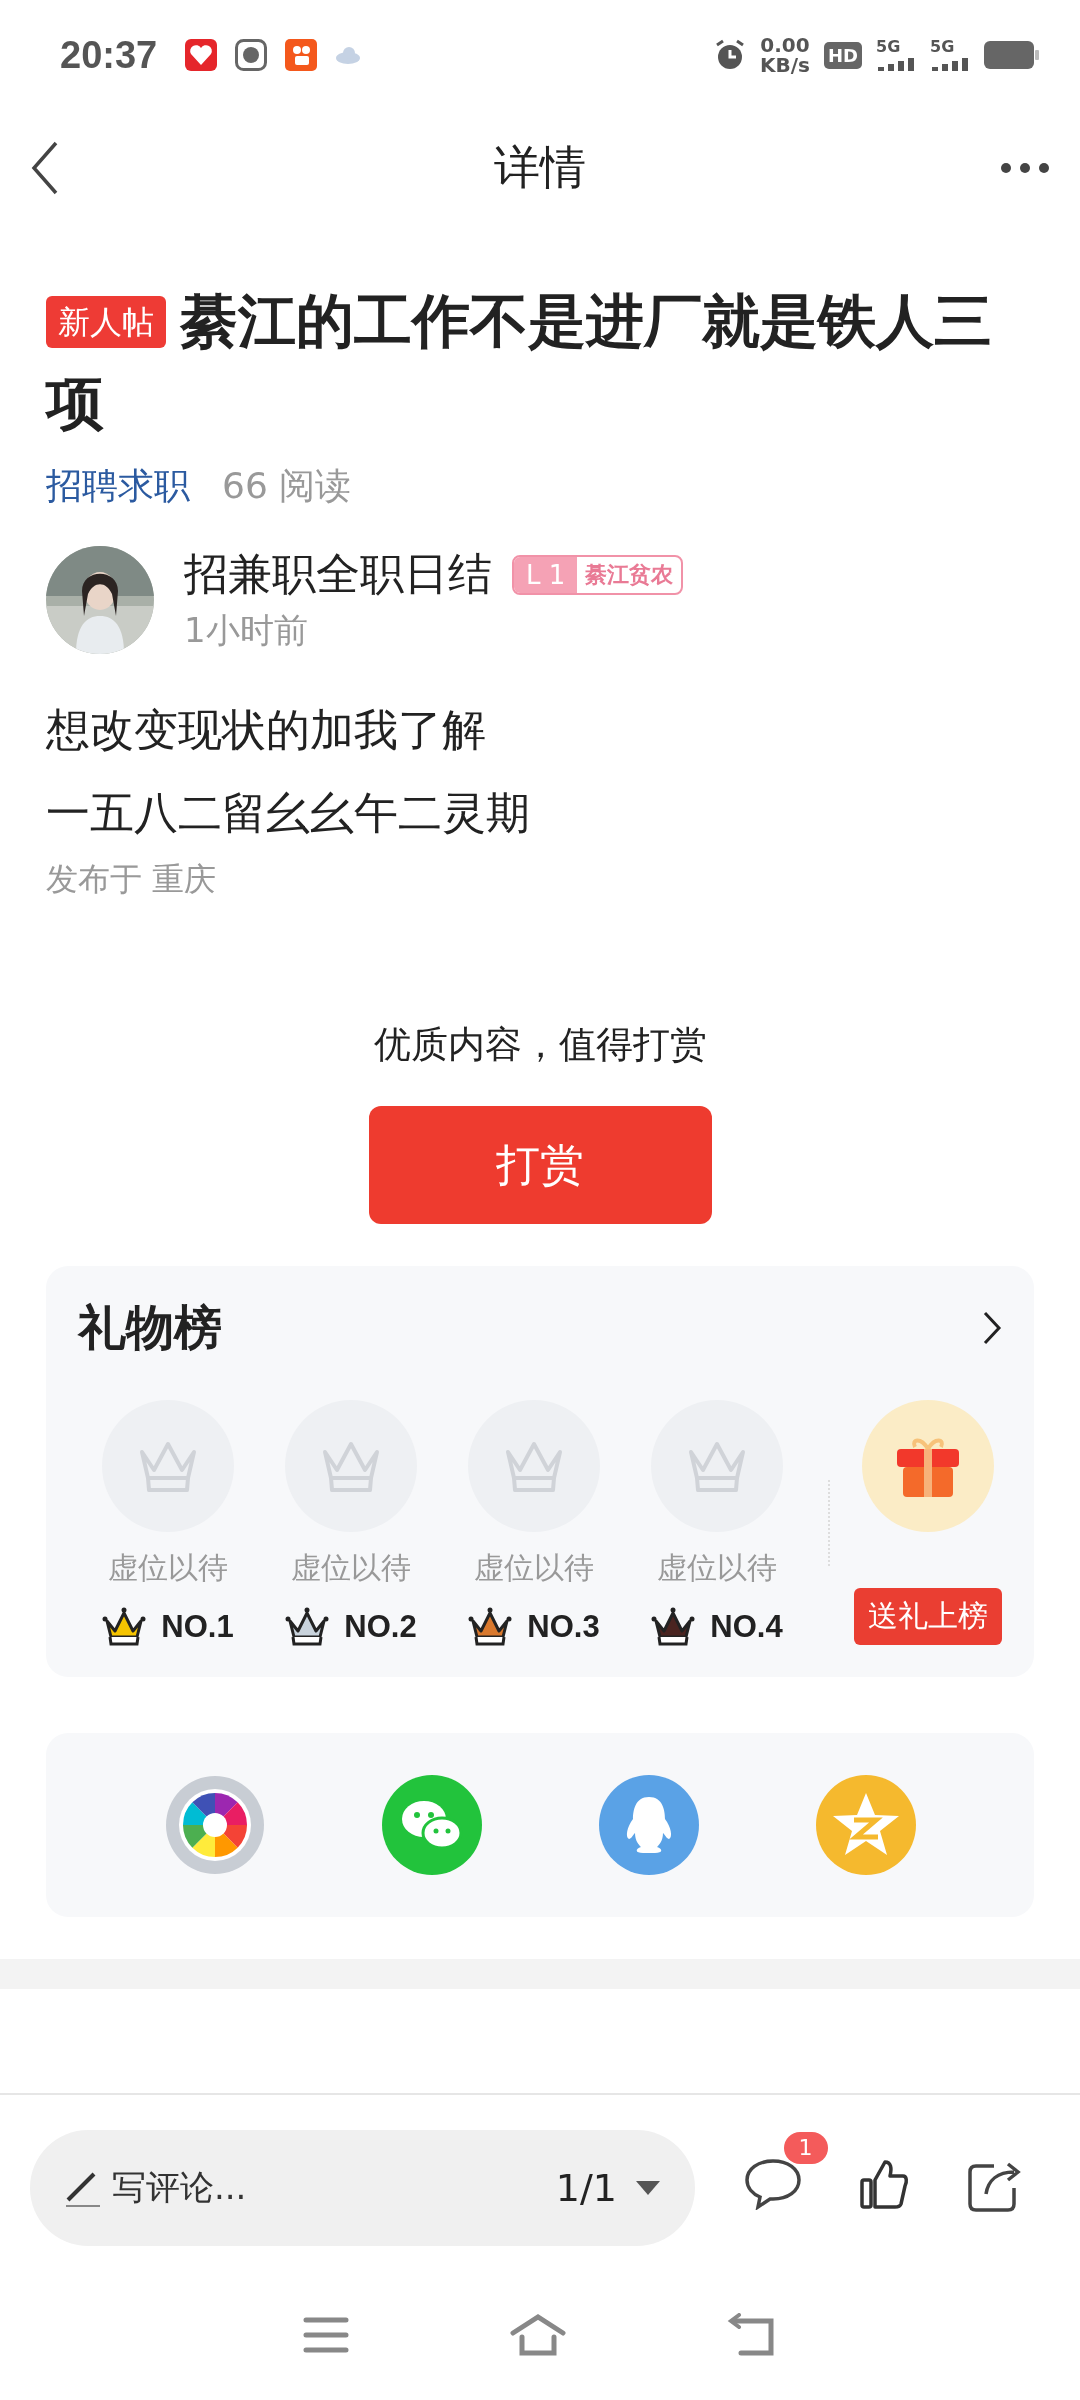 The width and height of the screenshot is (1080, 2400). I want to click on network-speed: 0.00, so click(785, 45).